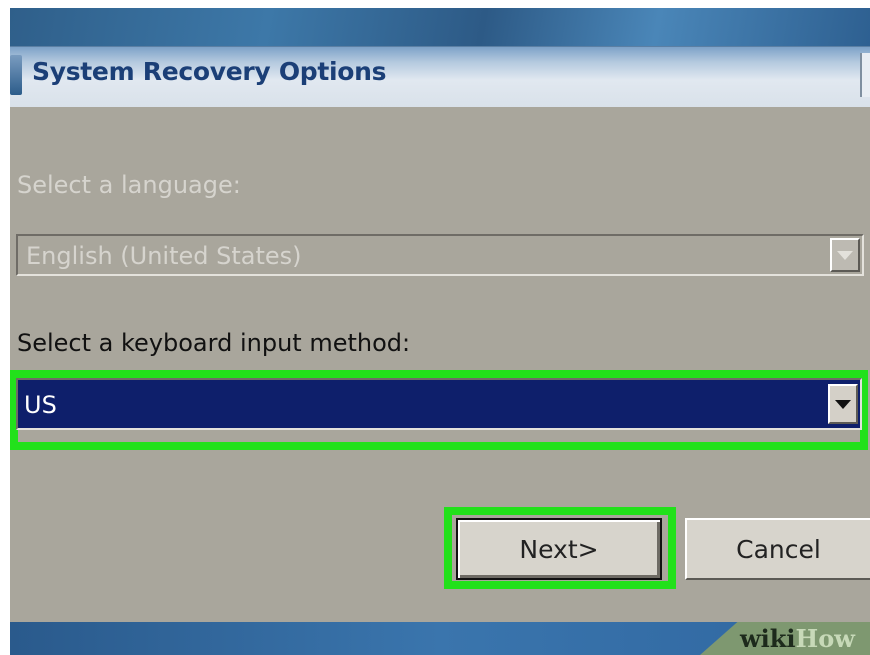  What do you see at coordinates (40, 405) in the screenshot?
I see `keyboard-selected-value: US` at bounding box center [40, 405].